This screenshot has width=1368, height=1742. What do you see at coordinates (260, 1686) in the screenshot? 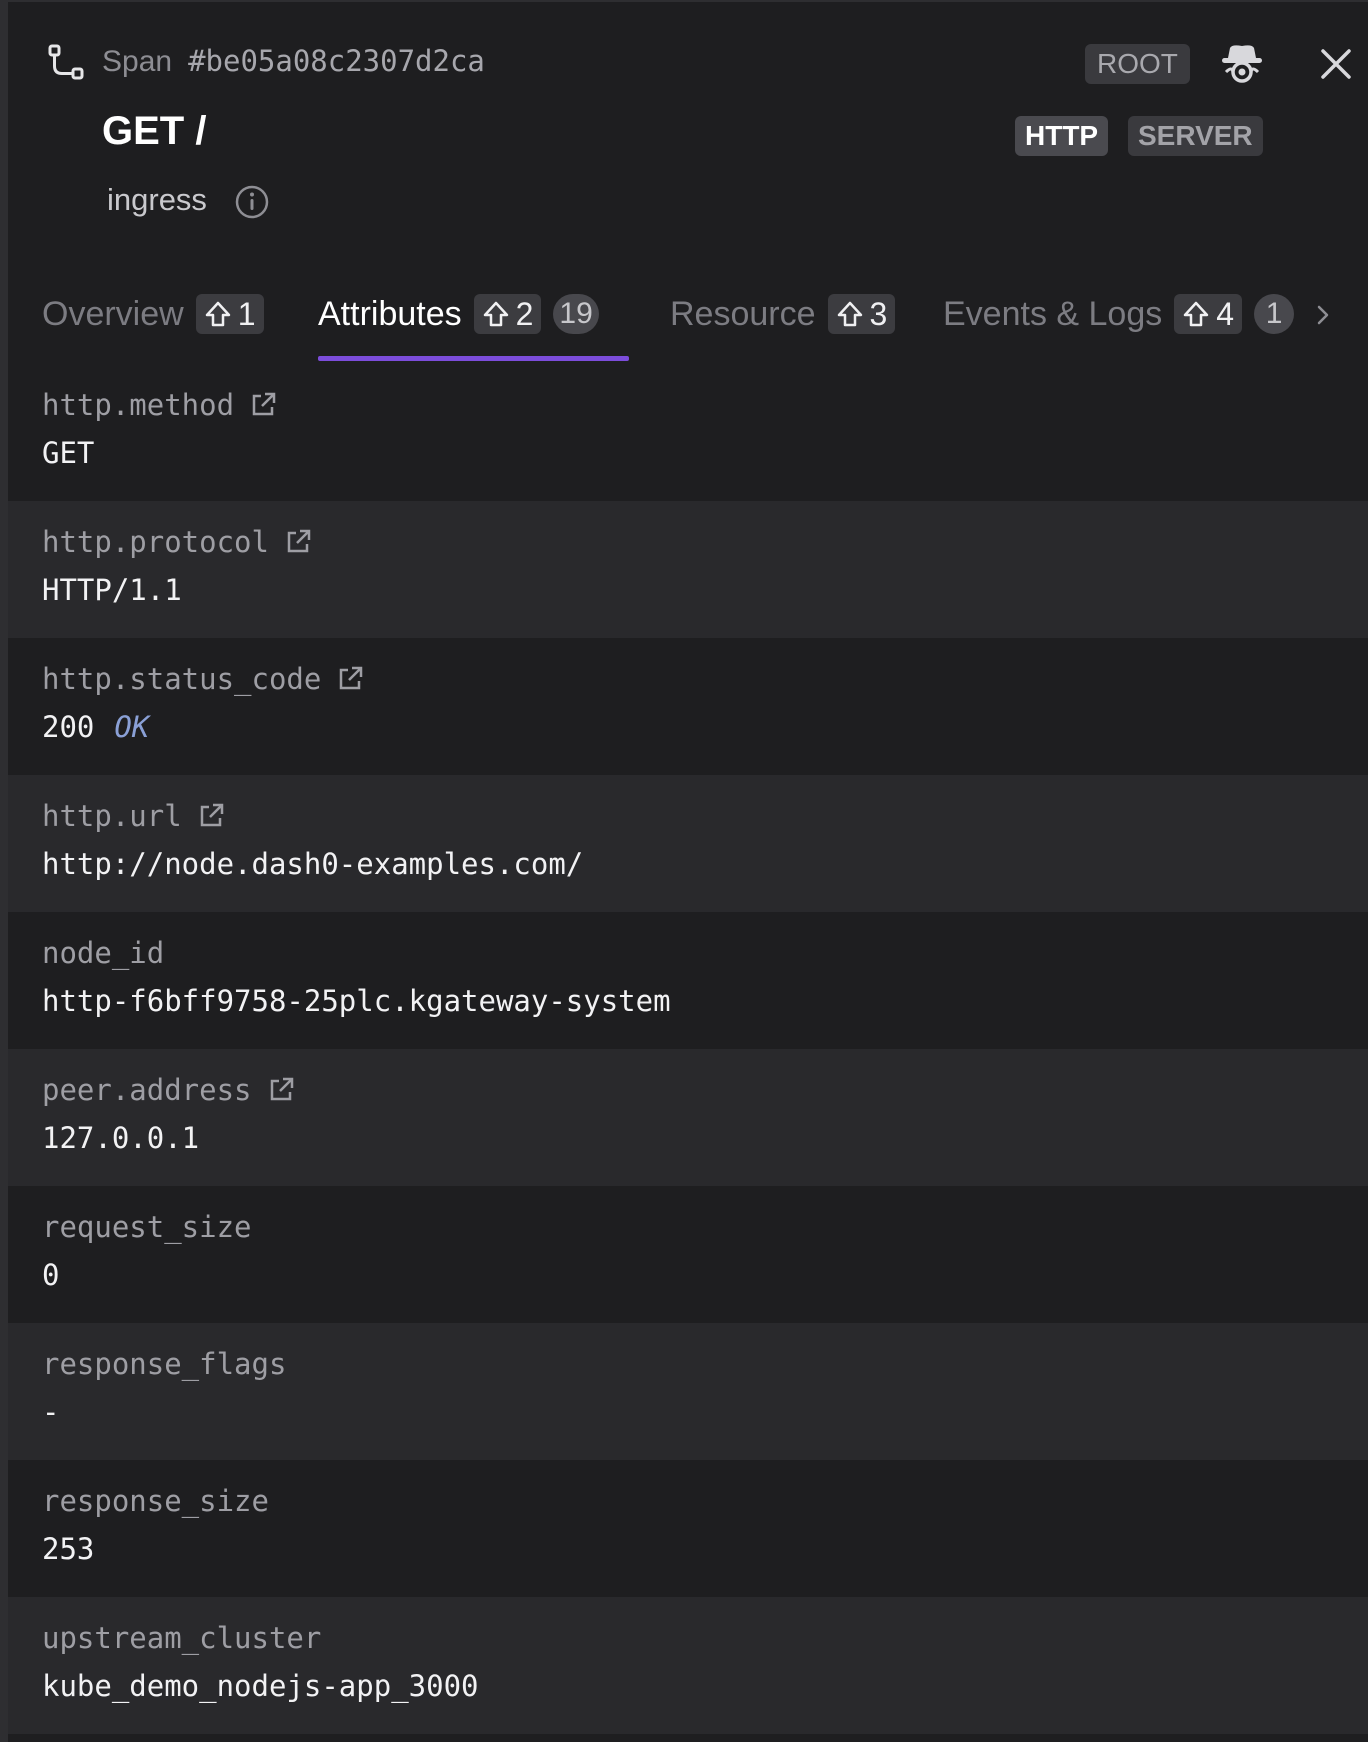
I see `attribute-value: kube_demo_nodejs-app_3000` at bounding box center [260, 1686].